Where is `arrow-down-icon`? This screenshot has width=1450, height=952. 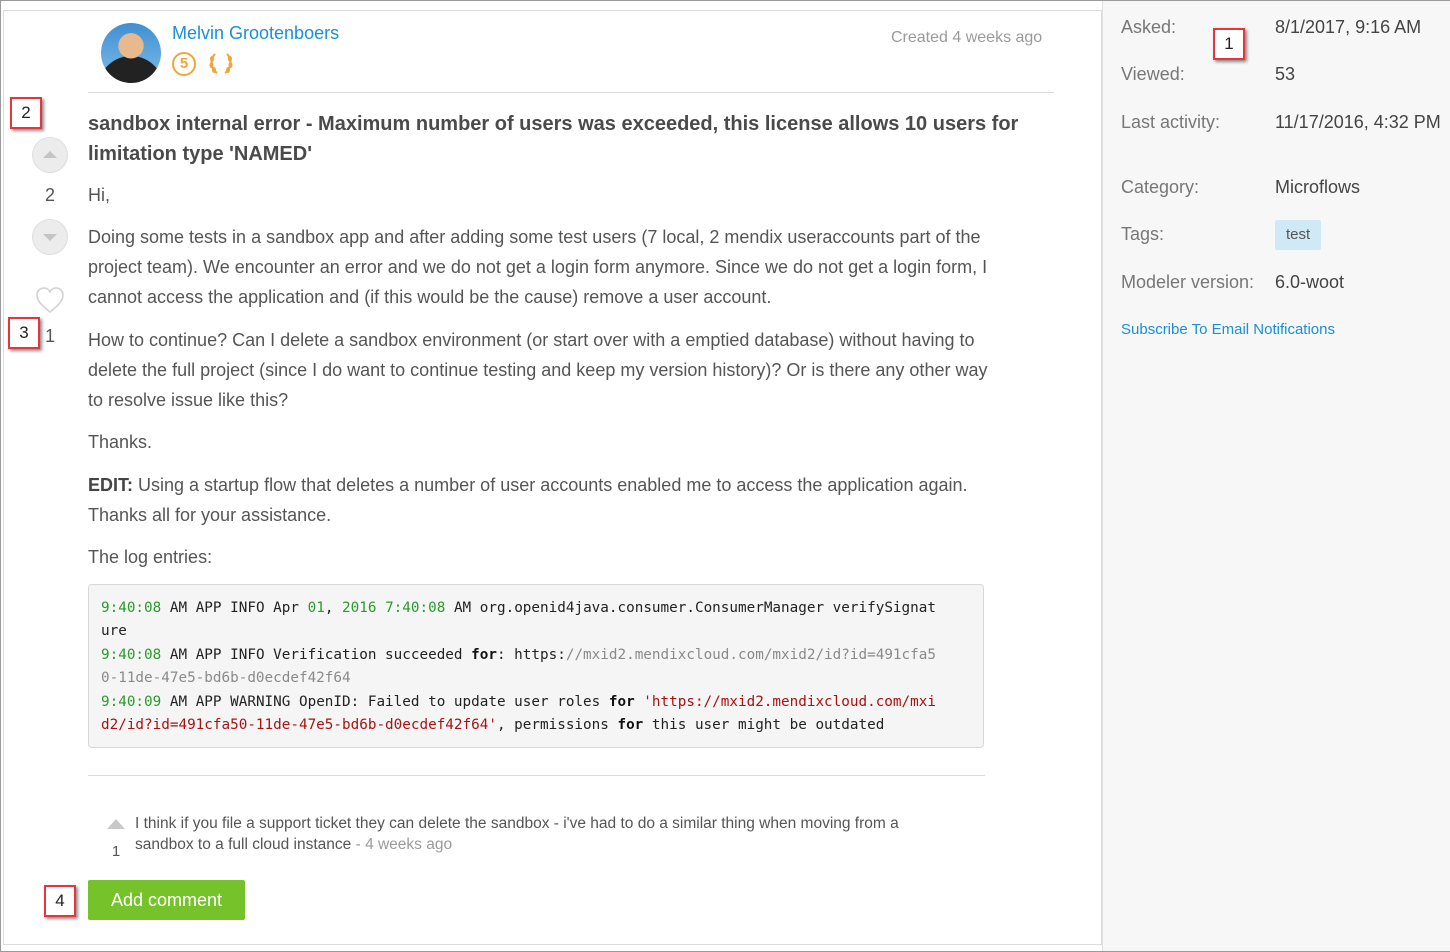
arrow-down-icon is located at coordinates (50, 237).